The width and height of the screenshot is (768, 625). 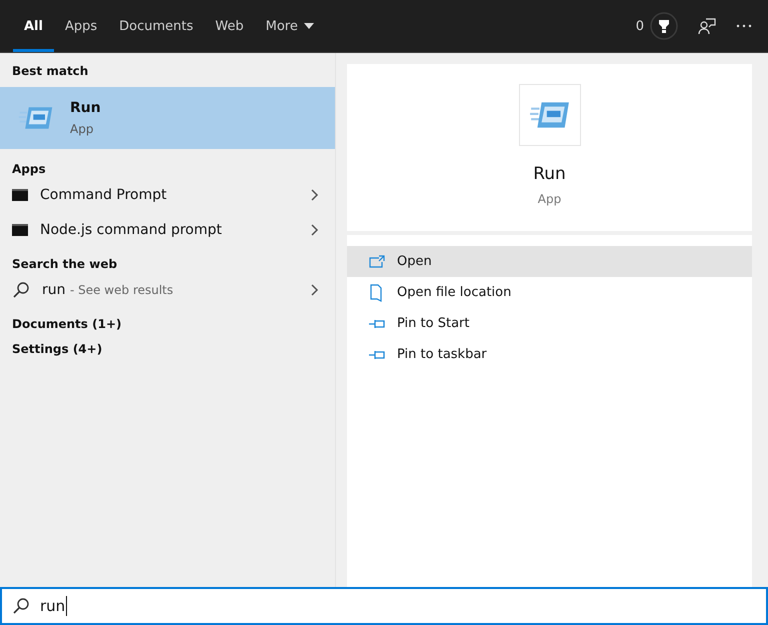 I want to click on action-item: Open, so click(x=549, y=261).